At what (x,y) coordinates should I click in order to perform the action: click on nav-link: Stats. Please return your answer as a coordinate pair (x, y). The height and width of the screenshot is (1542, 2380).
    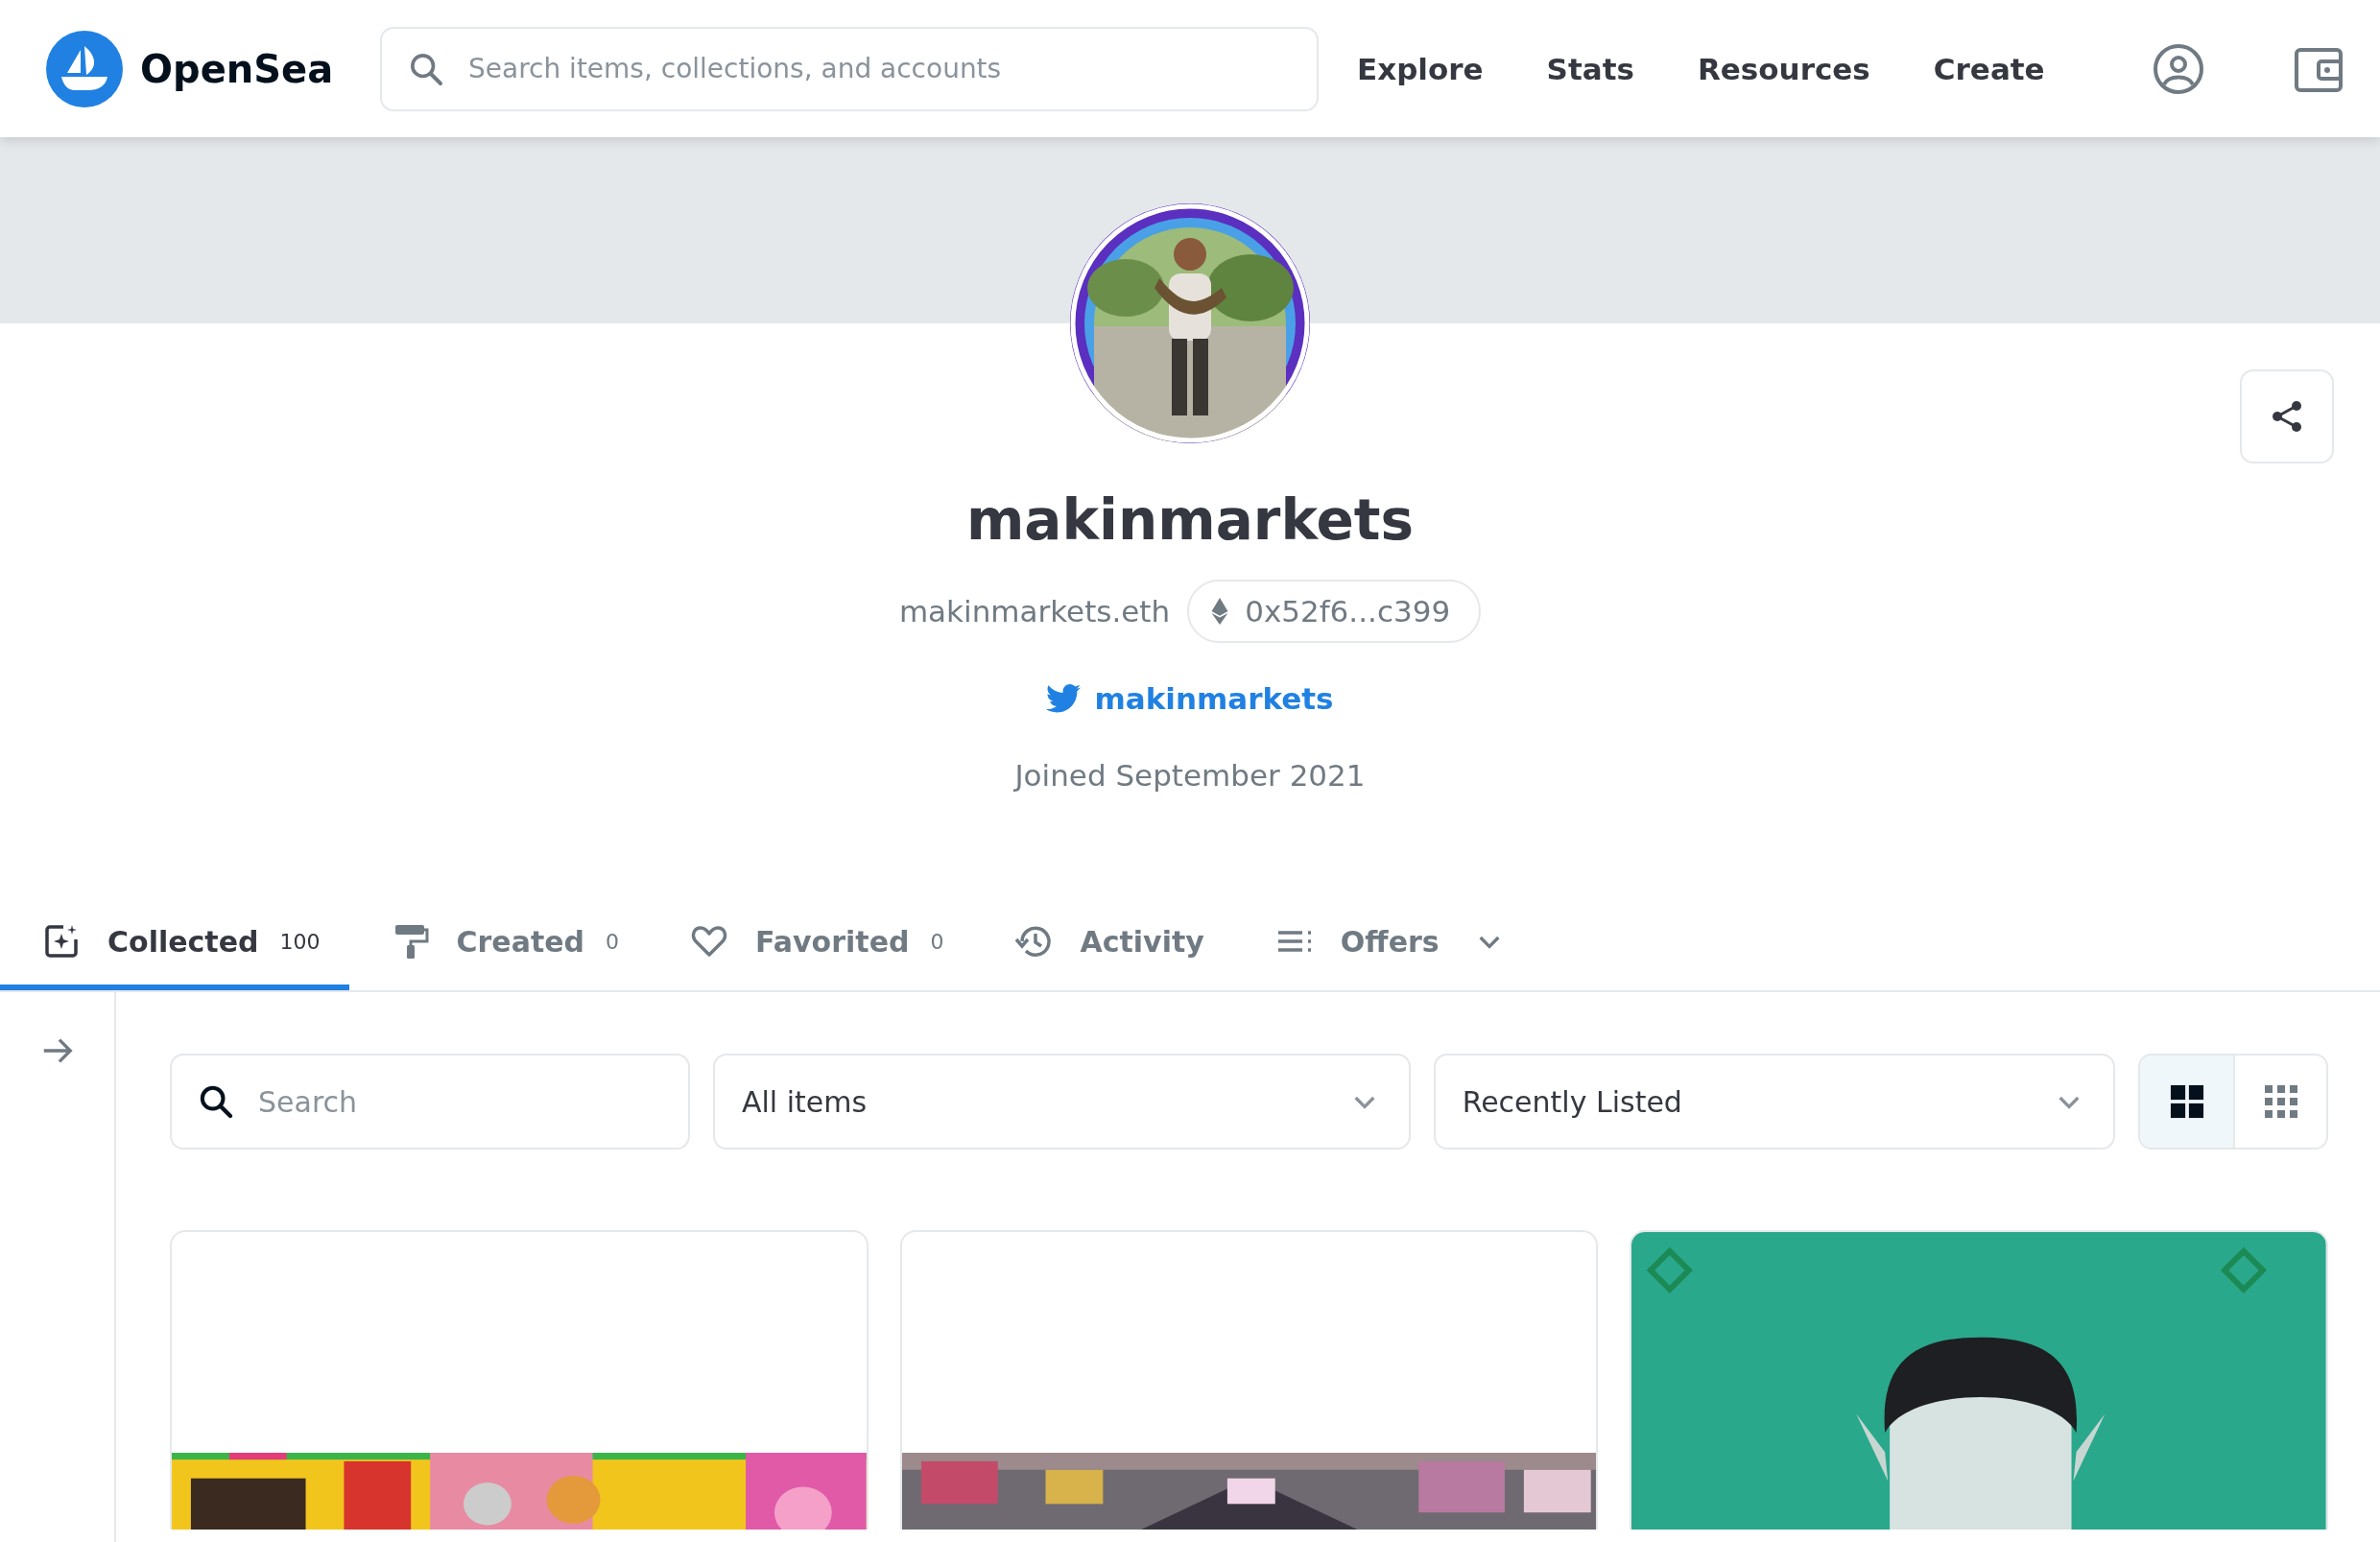
    Looking at the image, I should click on (1590, 68).